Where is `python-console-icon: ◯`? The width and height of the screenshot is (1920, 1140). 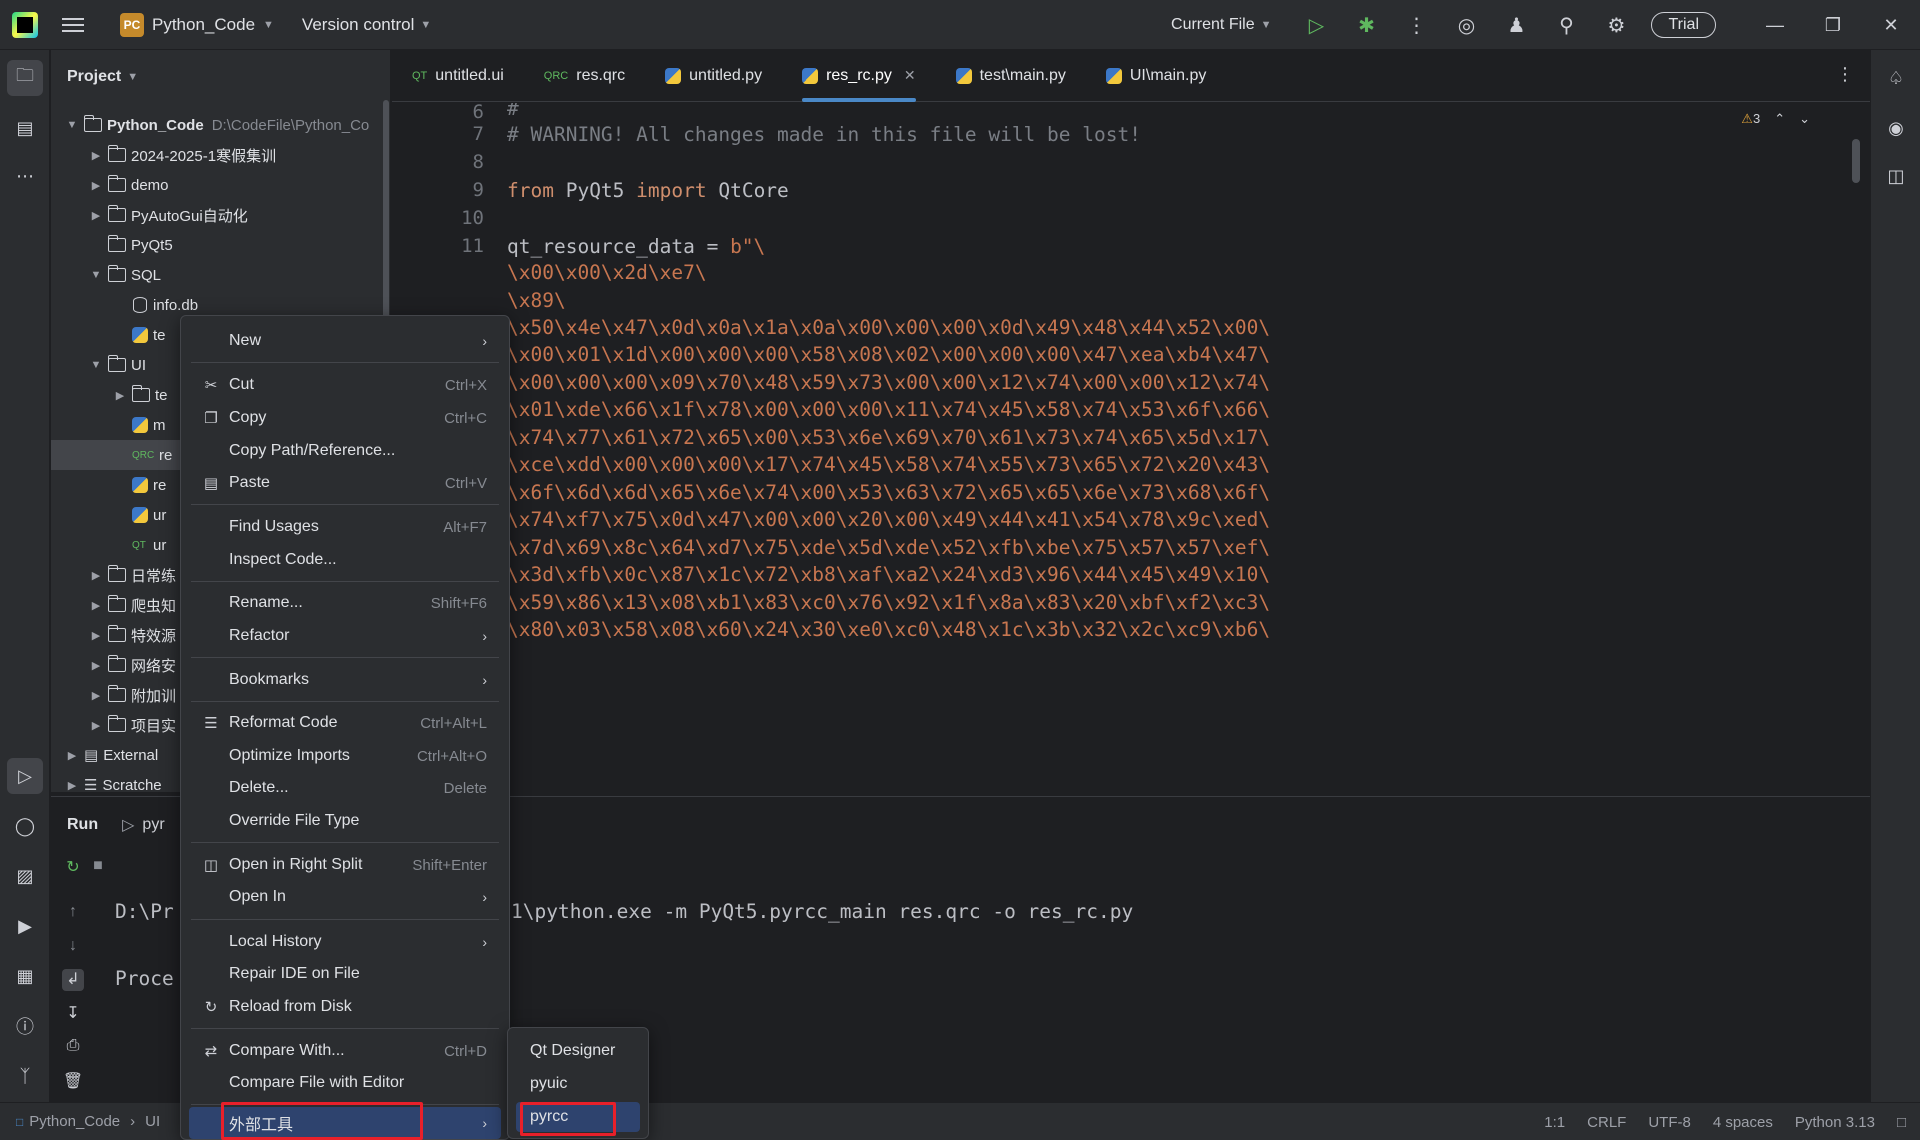
python-console-icon: ◯ is located at coordinates (25, 826).